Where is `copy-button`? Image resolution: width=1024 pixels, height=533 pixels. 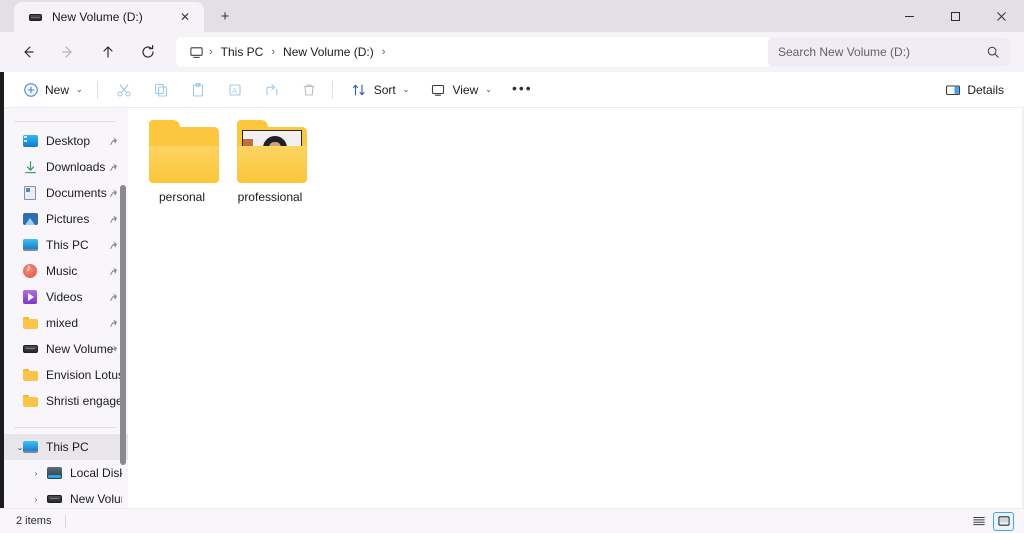 copy-button is located at coordinates (161, 90).